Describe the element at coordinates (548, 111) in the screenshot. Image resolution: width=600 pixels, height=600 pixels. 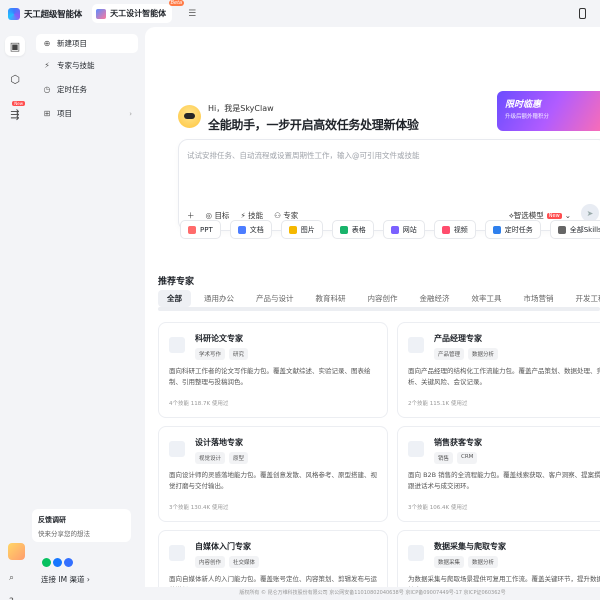
I see `promo-banner: 限时临惠 升级后额外赠积分` at that location.